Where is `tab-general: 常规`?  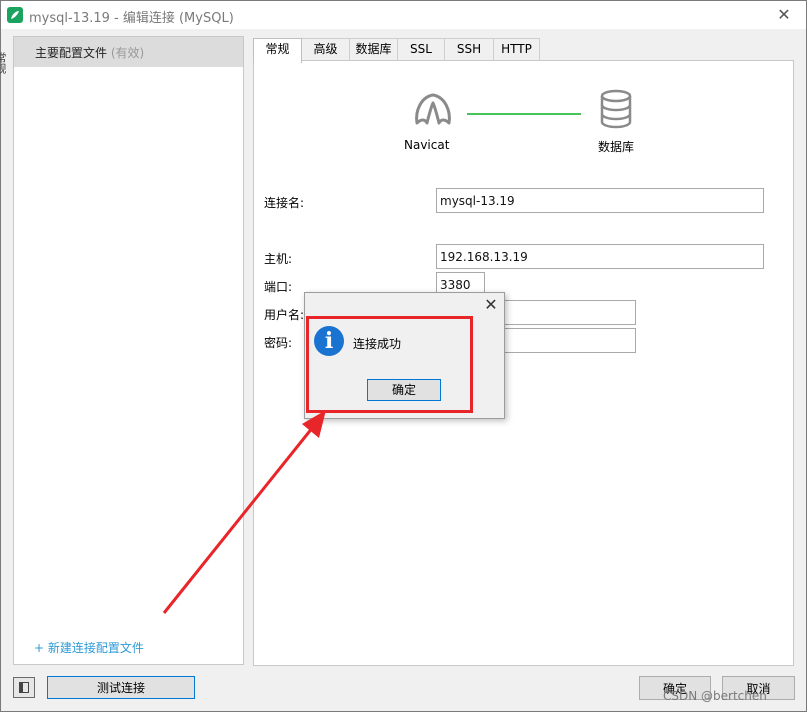
tab-general: 常规 is located at coordinates (277, 50).